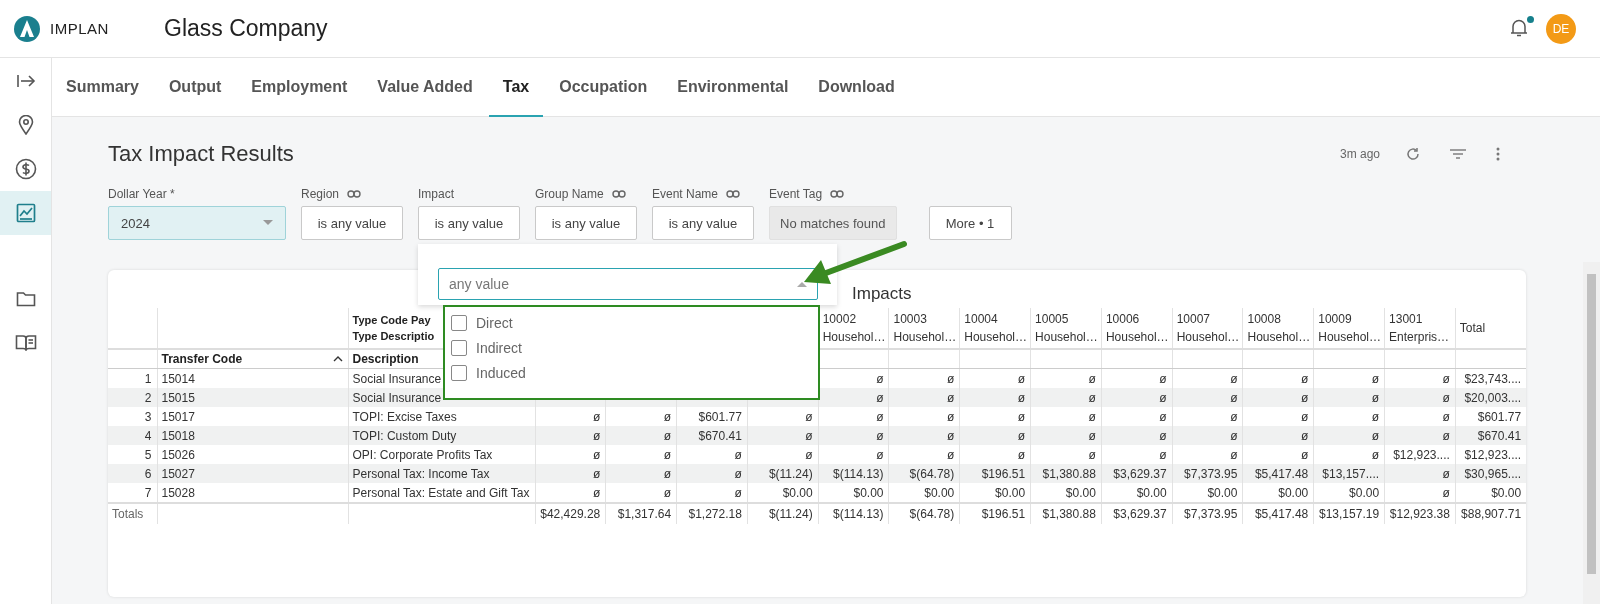 Image resolution: width=1600 pixels, height=604 pixels. I want to click on total-cell: $12,923.38, so click(1419, 514).